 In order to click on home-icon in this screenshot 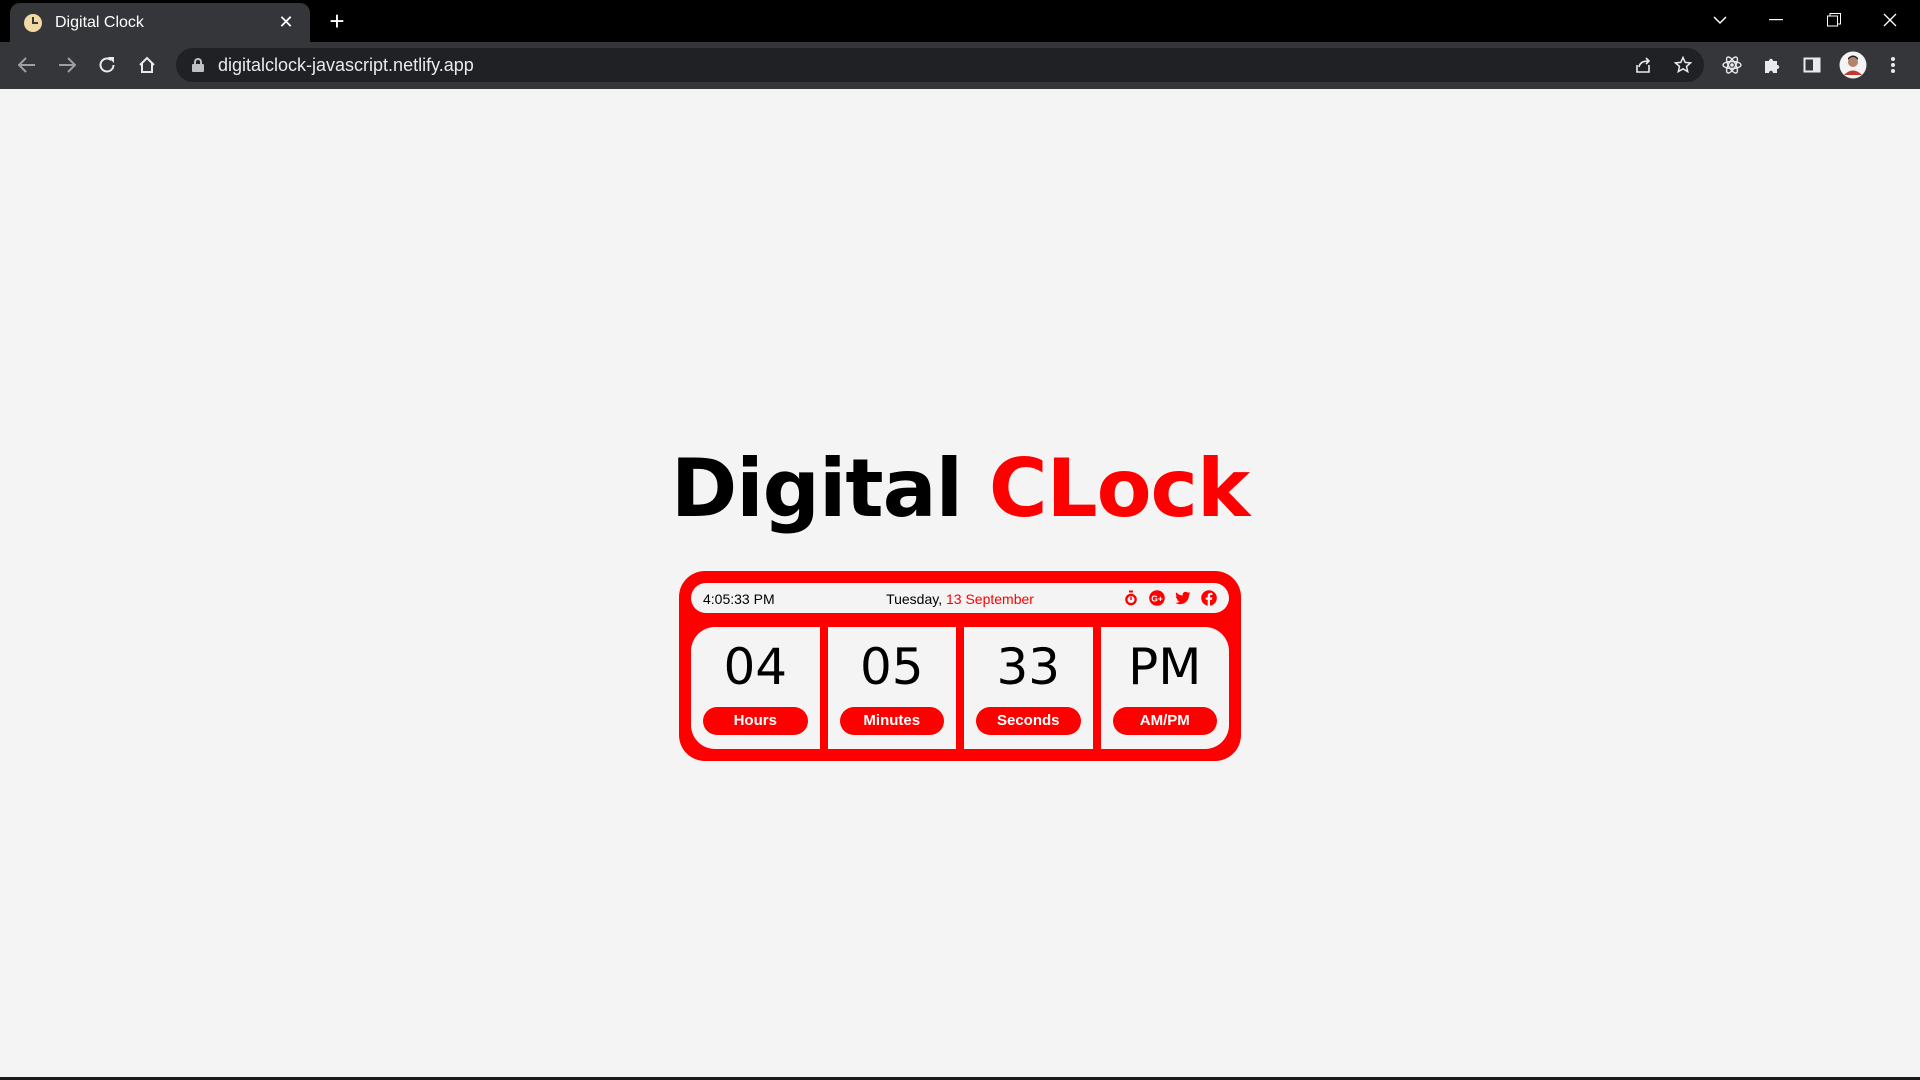, I will do `click(147, 65)`.